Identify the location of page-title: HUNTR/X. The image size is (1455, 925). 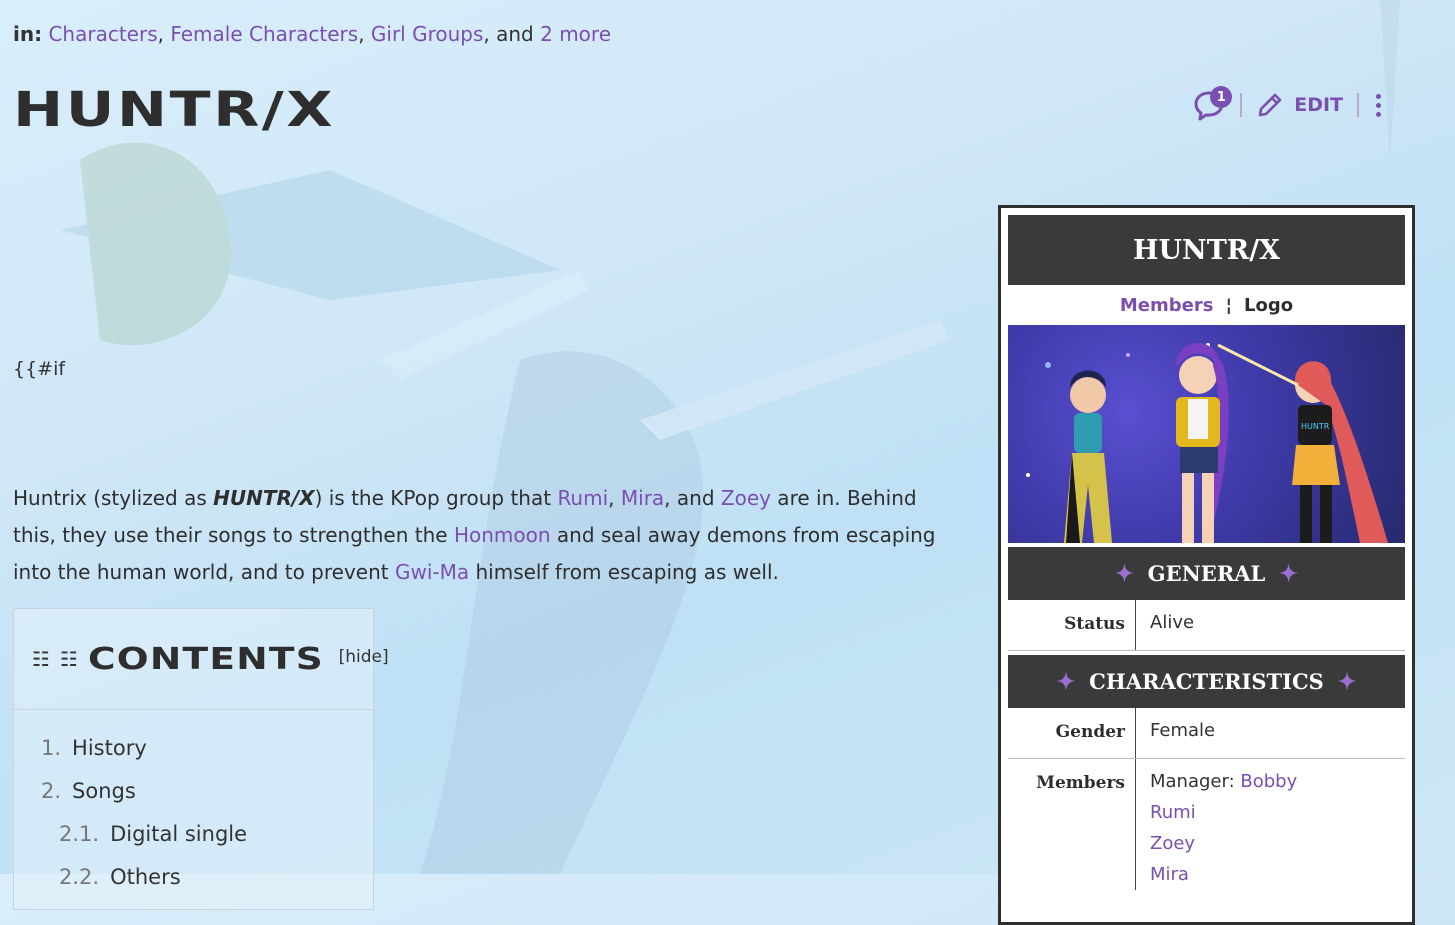
(174, 110).